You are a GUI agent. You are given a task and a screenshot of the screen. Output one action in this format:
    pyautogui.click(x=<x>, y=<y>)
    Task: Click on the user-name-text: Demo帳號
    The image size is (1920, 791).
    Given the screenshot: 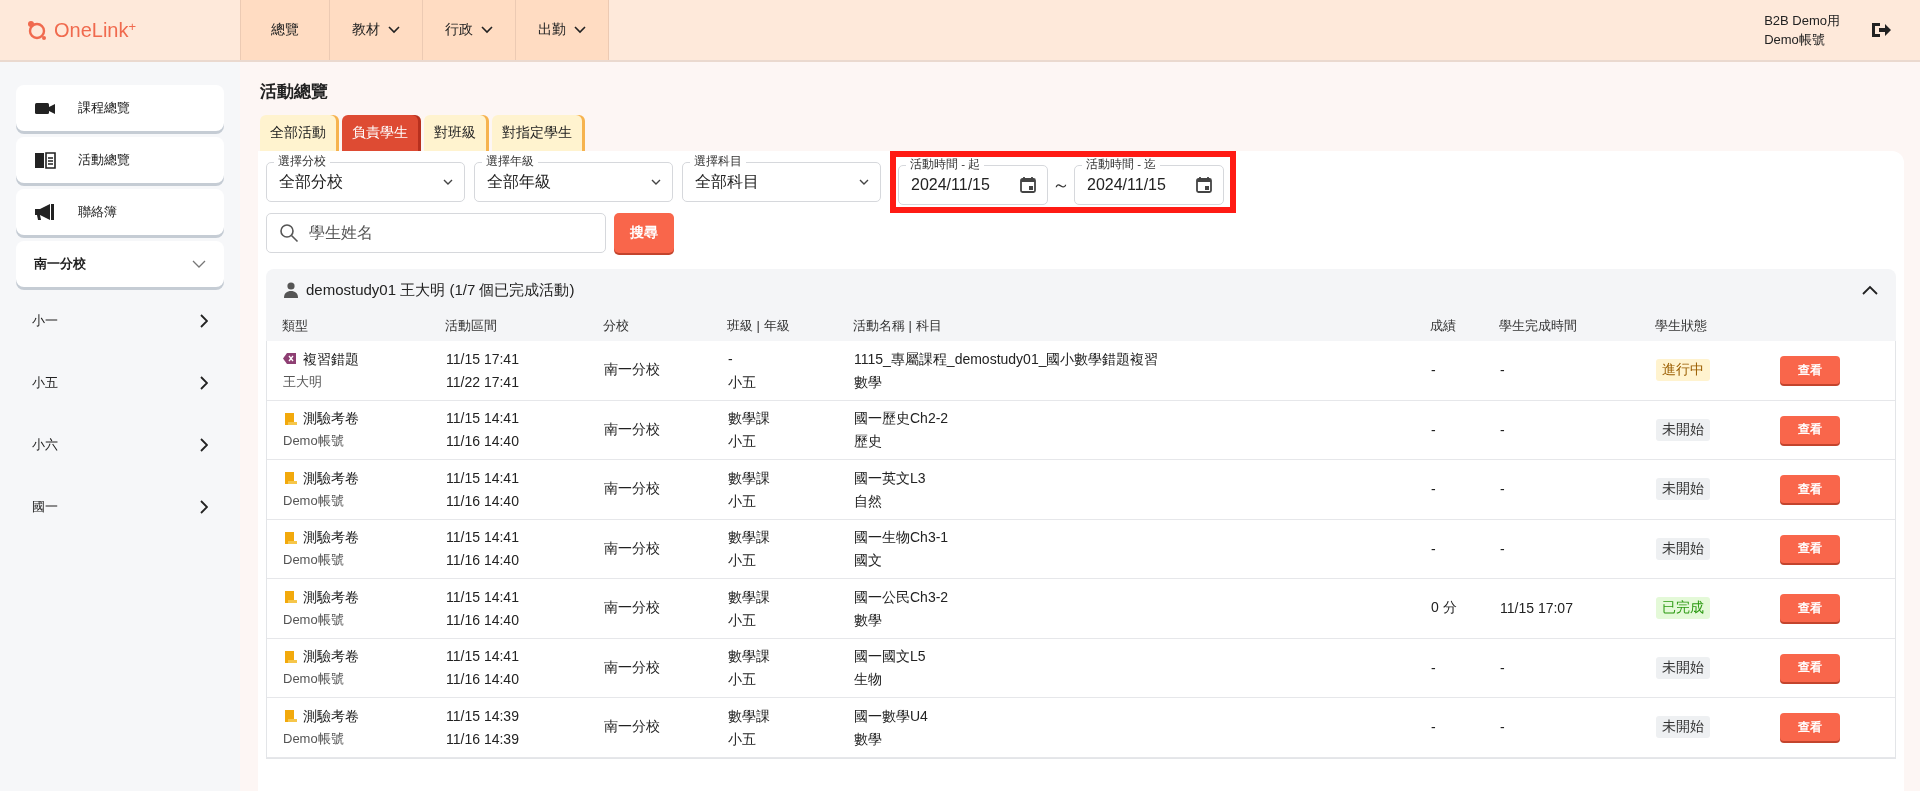 What is the action you would take?
    pyautogui.click(x=1795, y=40)
    